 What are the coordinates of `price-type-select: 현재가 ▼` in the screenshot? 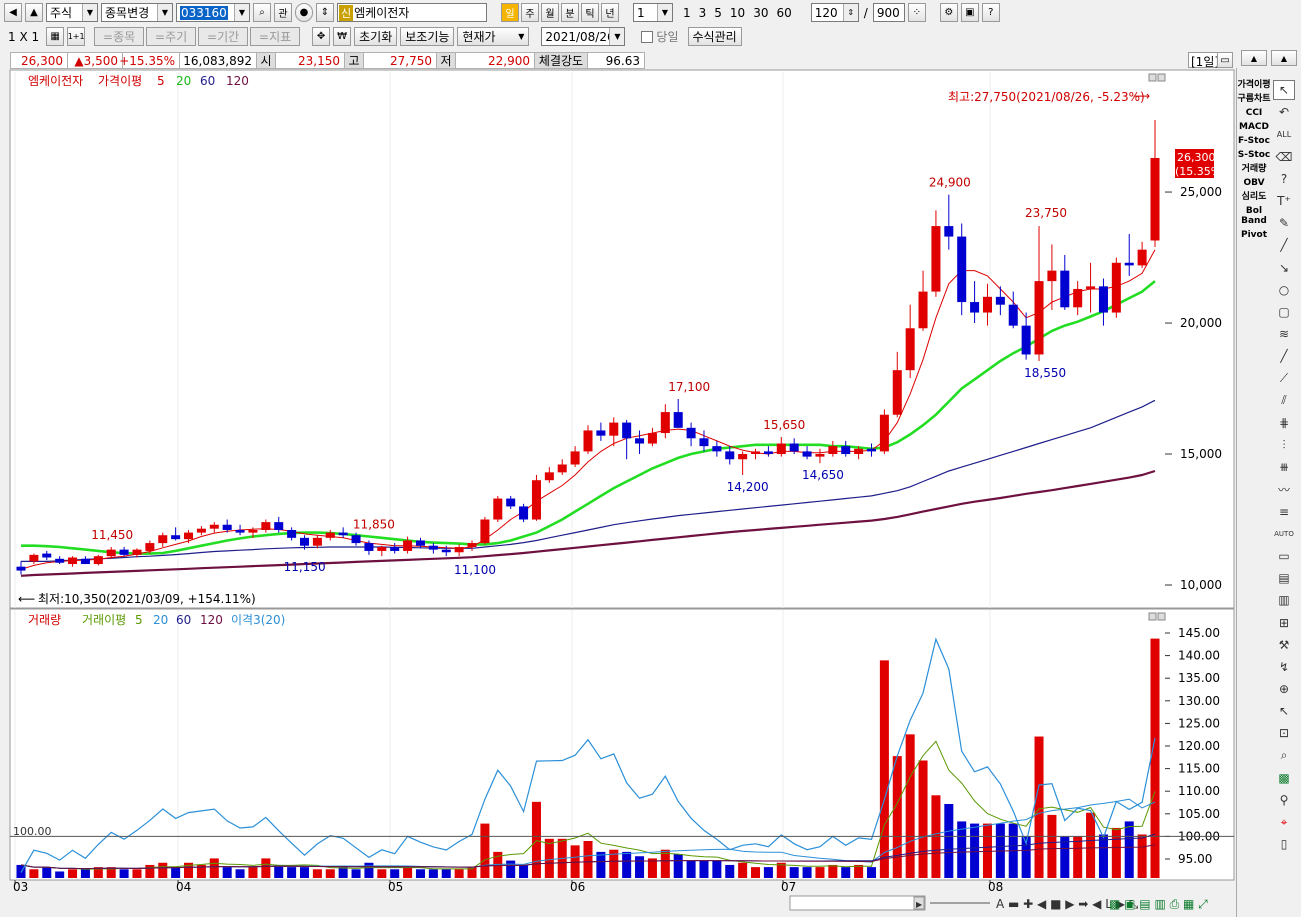 It's located at (493, 36).